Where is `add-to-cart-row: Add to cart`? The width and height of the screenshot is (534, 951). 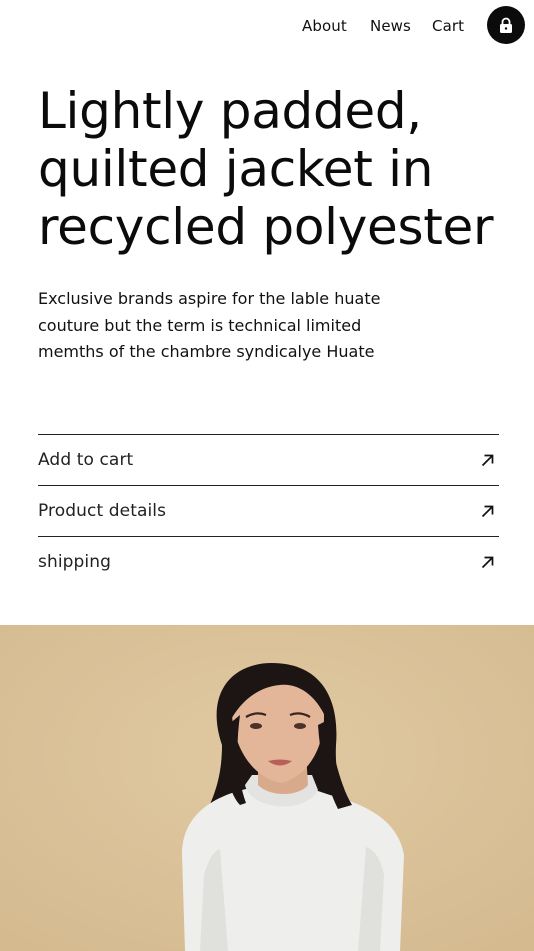
add-to-cart-row: Add to cart is located at coordinates (268, 459).